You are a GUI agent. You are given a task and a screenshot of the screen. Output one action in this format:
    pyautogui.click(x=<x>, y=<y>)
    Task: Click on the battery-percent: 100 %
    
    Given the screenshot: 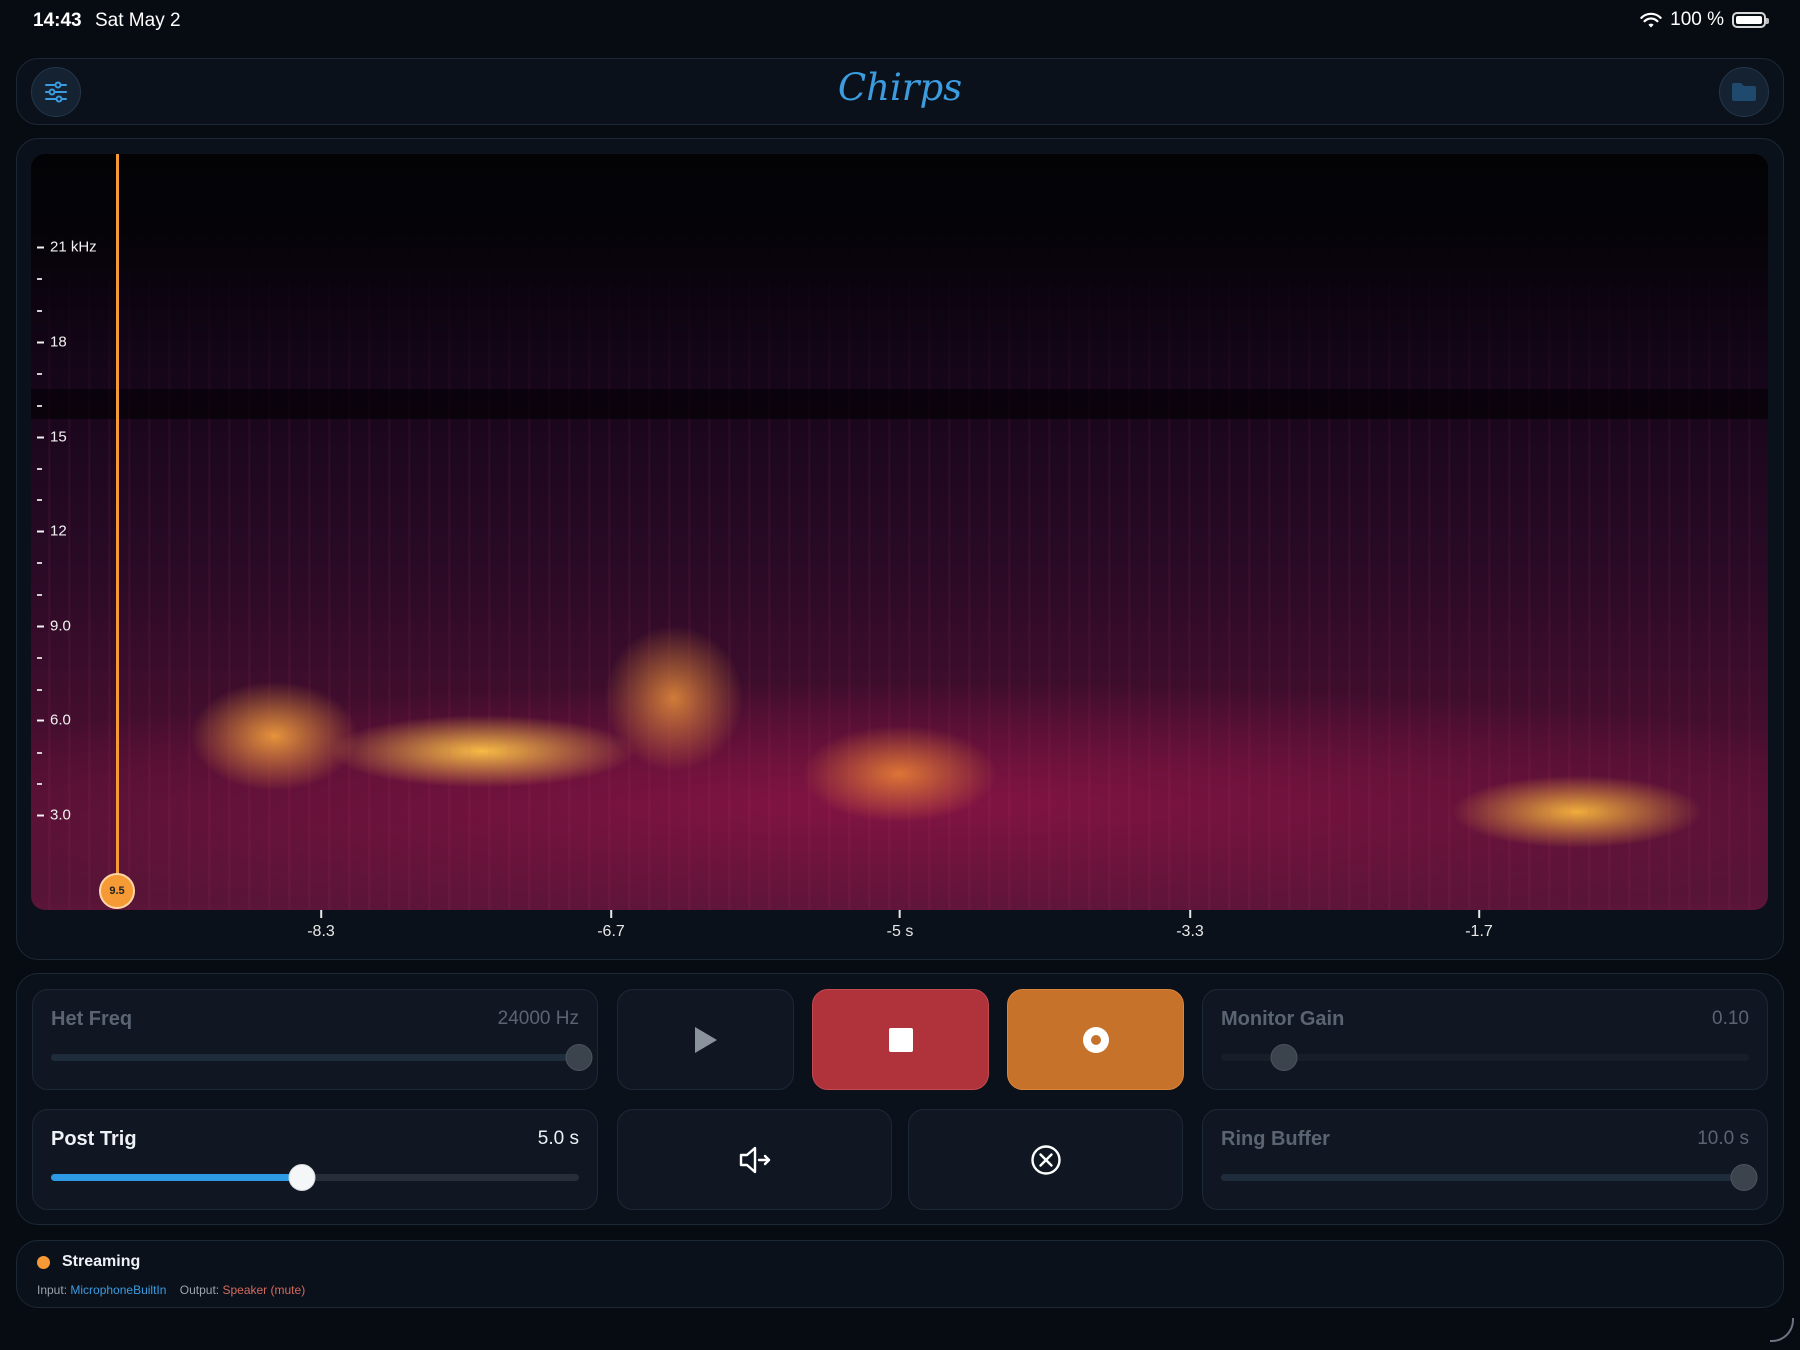 What is the action you would take?
    pyautogui.click(x=1697, y=19)
    